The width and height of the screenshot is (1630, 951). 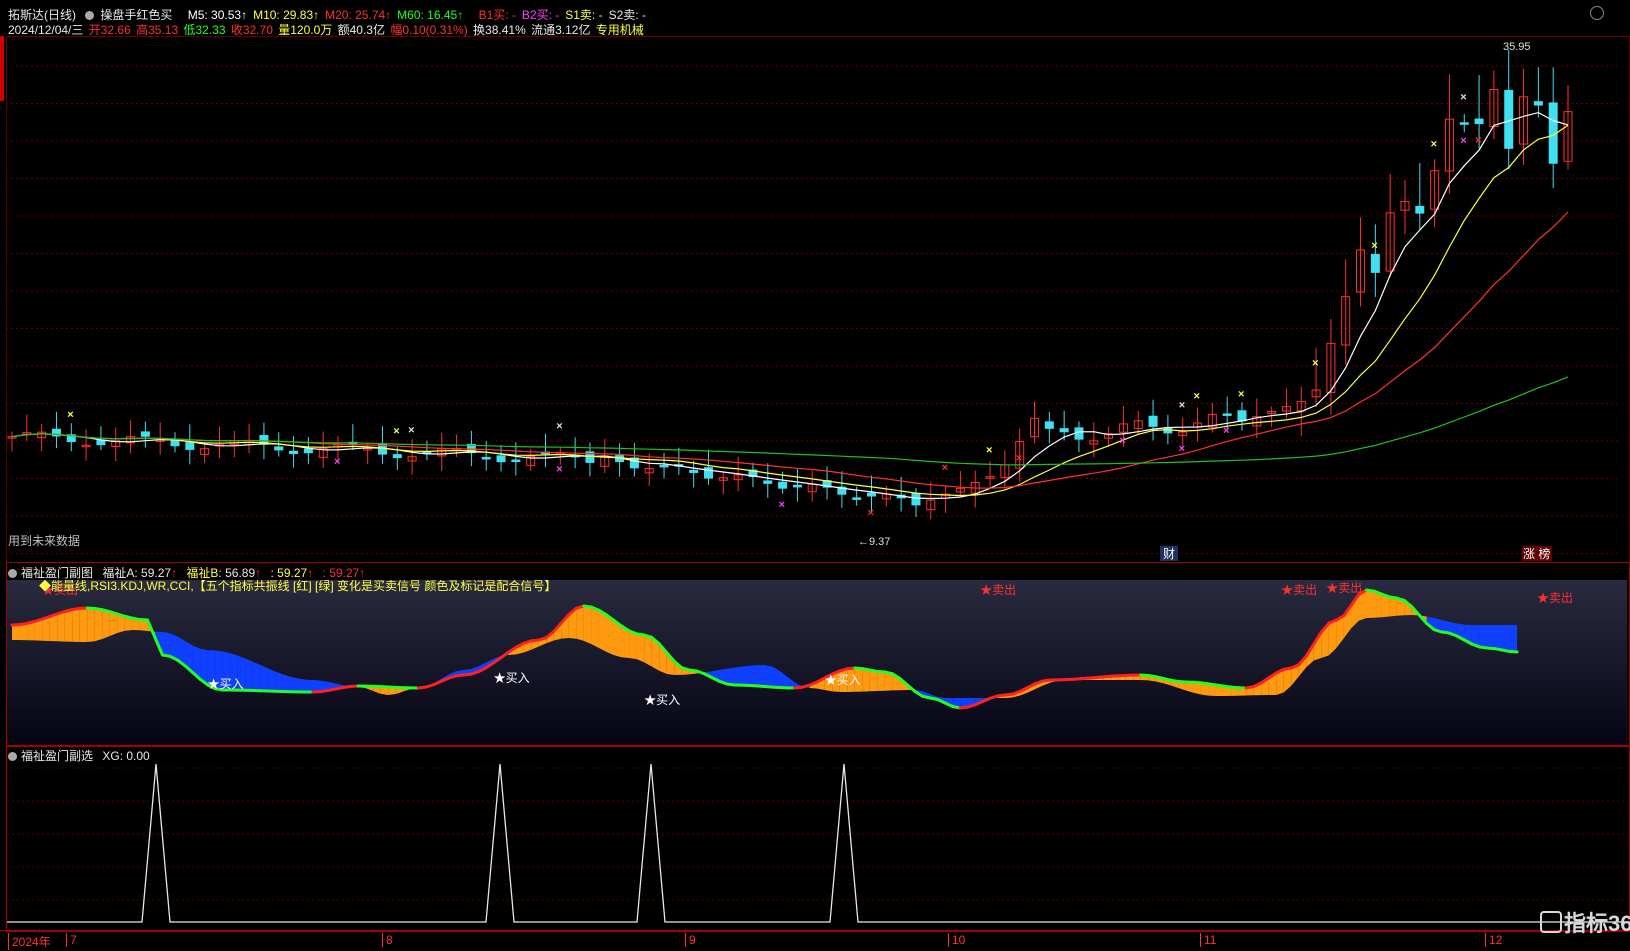 I want to click on left-edge-tab, so click(x=2, y=68).